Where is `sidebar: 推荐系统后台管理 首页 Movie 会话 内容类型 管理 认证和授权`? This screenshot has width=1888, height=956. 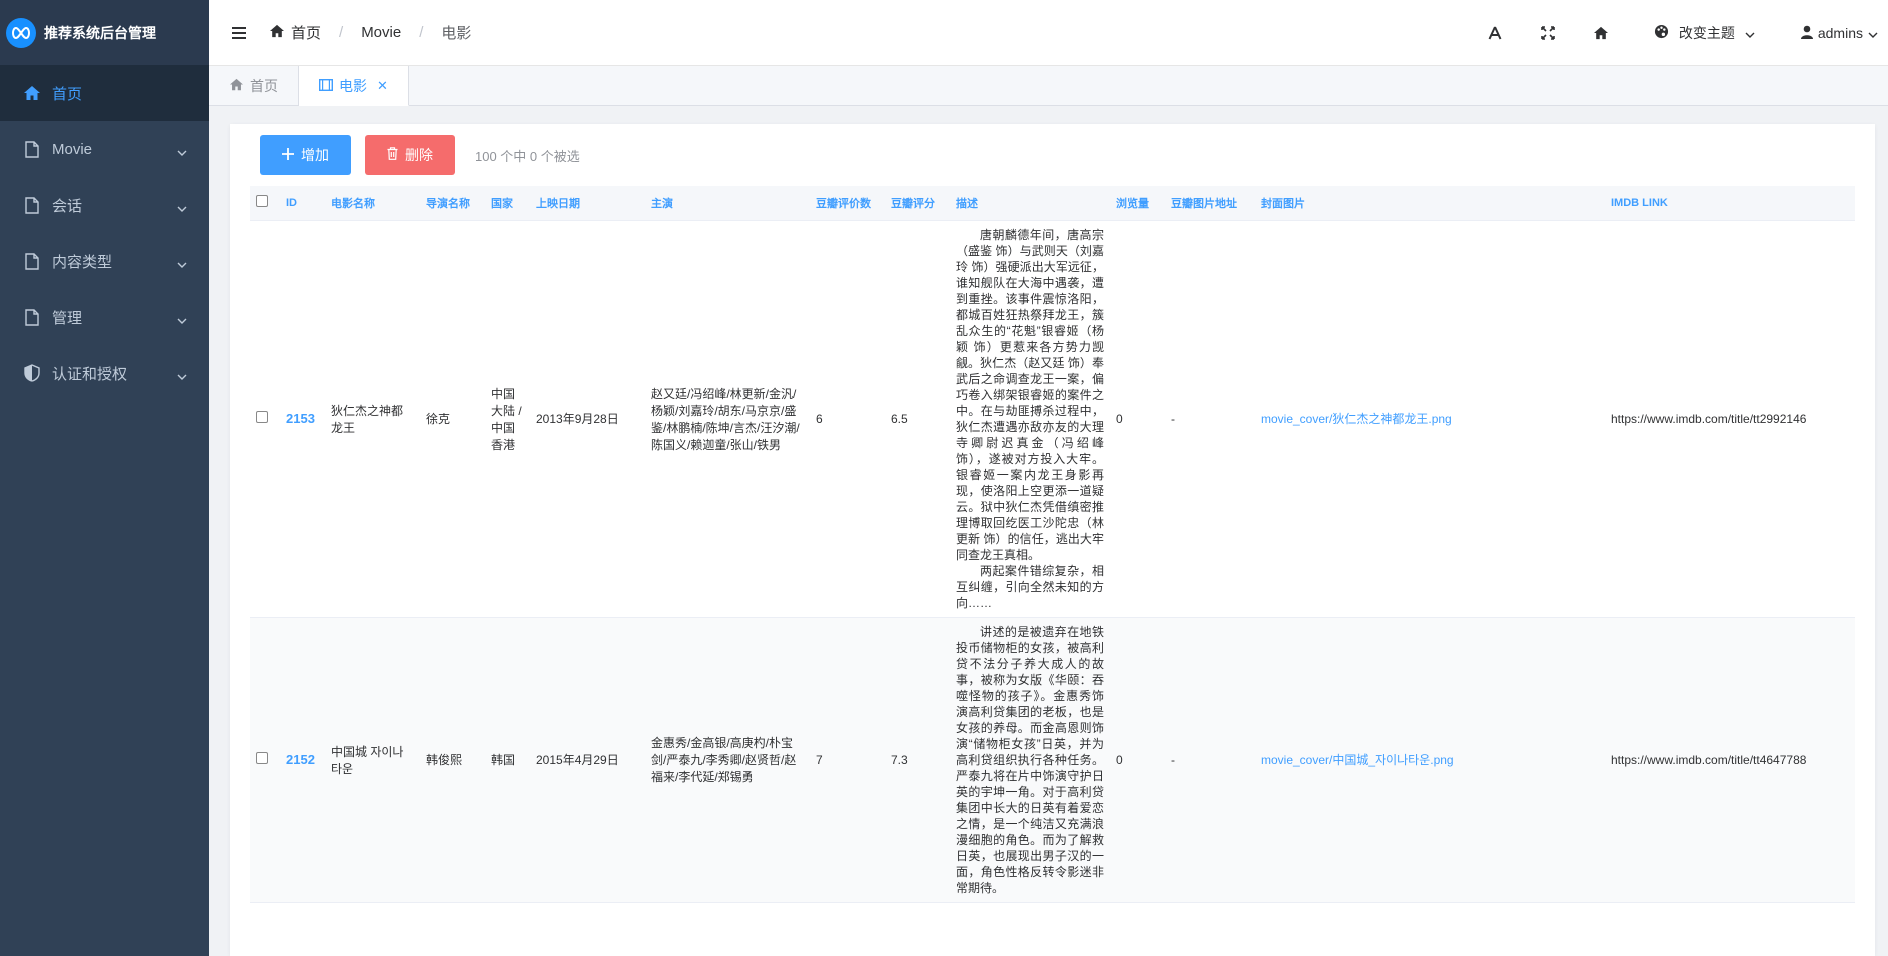
sidebar: 推荐系统后台管理 首页 Movie 会话 内容类型 管理 认证和授权 is located at coordinates (104, 478).